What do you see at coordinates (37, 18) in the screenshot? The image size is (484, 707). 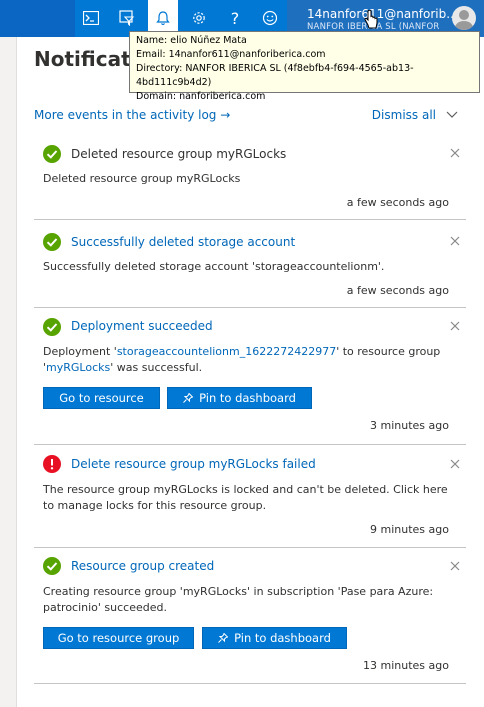 I see `portal-brand-area` at bounding box center [37, 18].